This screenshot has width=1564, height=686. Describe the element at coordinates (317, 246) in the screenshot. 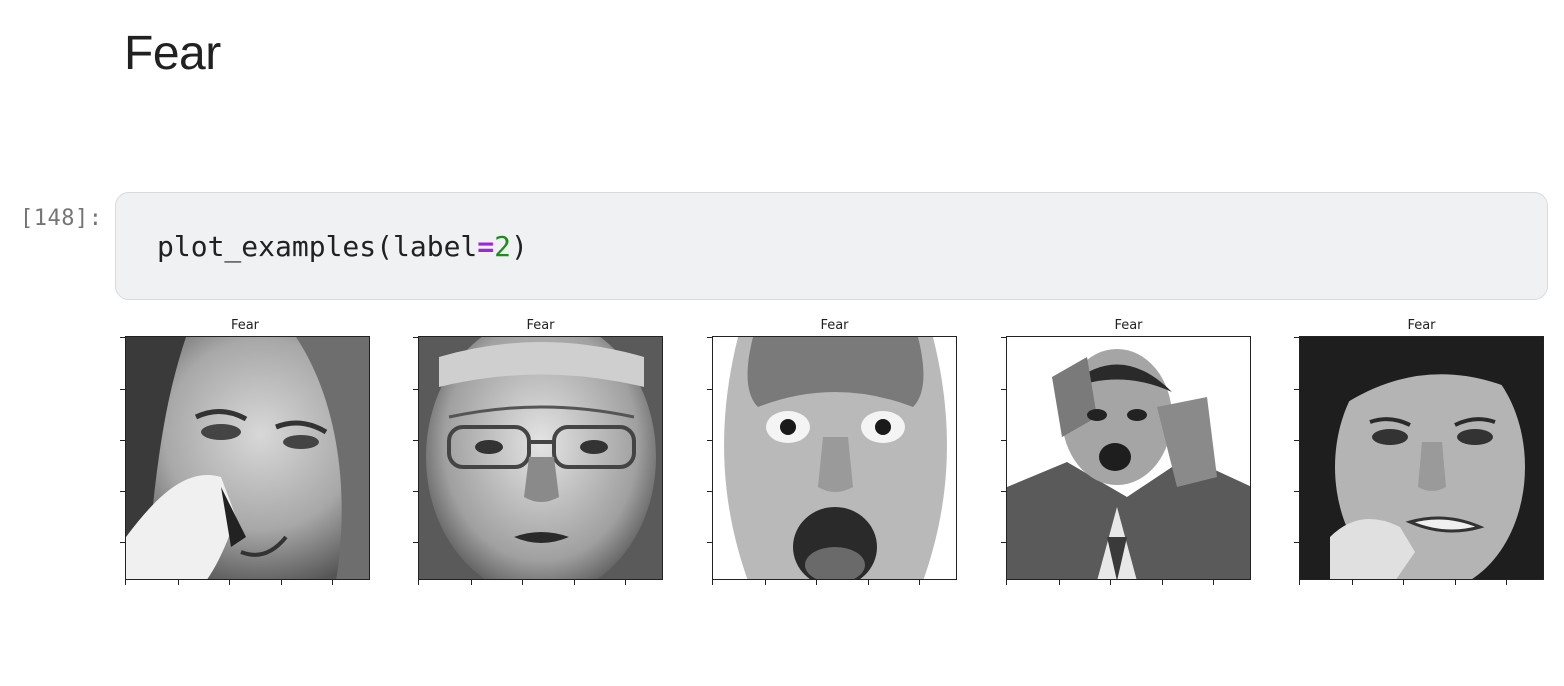

I see `code-function-call: plot_examples(label` at that location.